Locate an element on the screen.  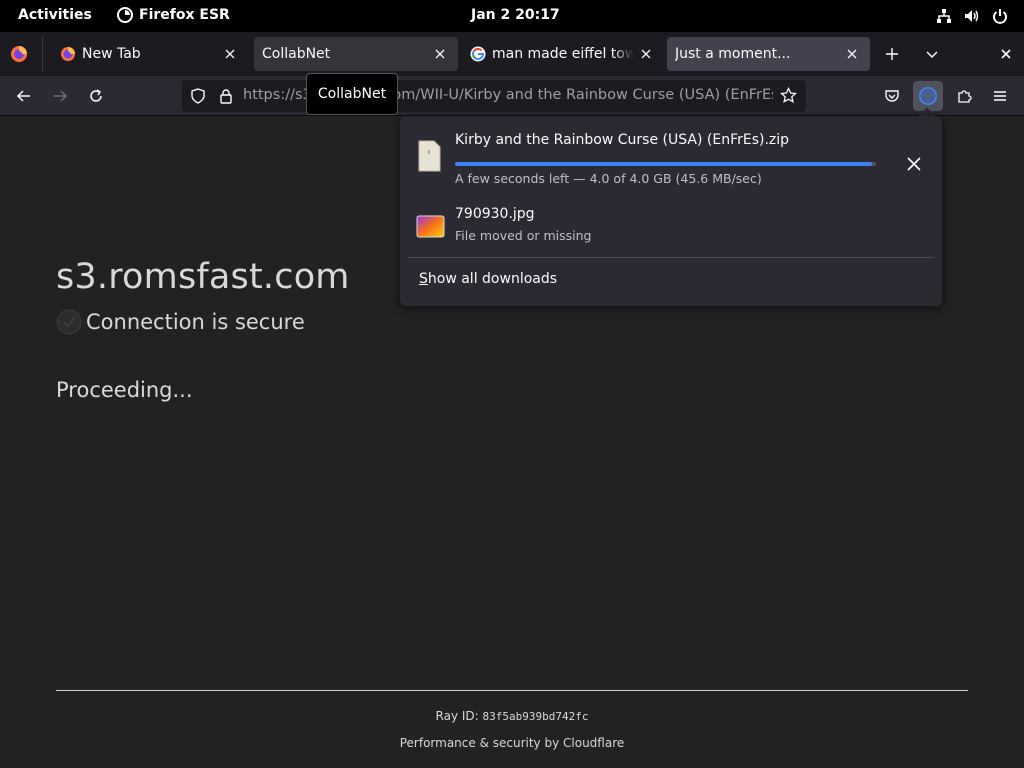
performance-row: Performance & security by Cloudflare is located at coordinates (512, 743).